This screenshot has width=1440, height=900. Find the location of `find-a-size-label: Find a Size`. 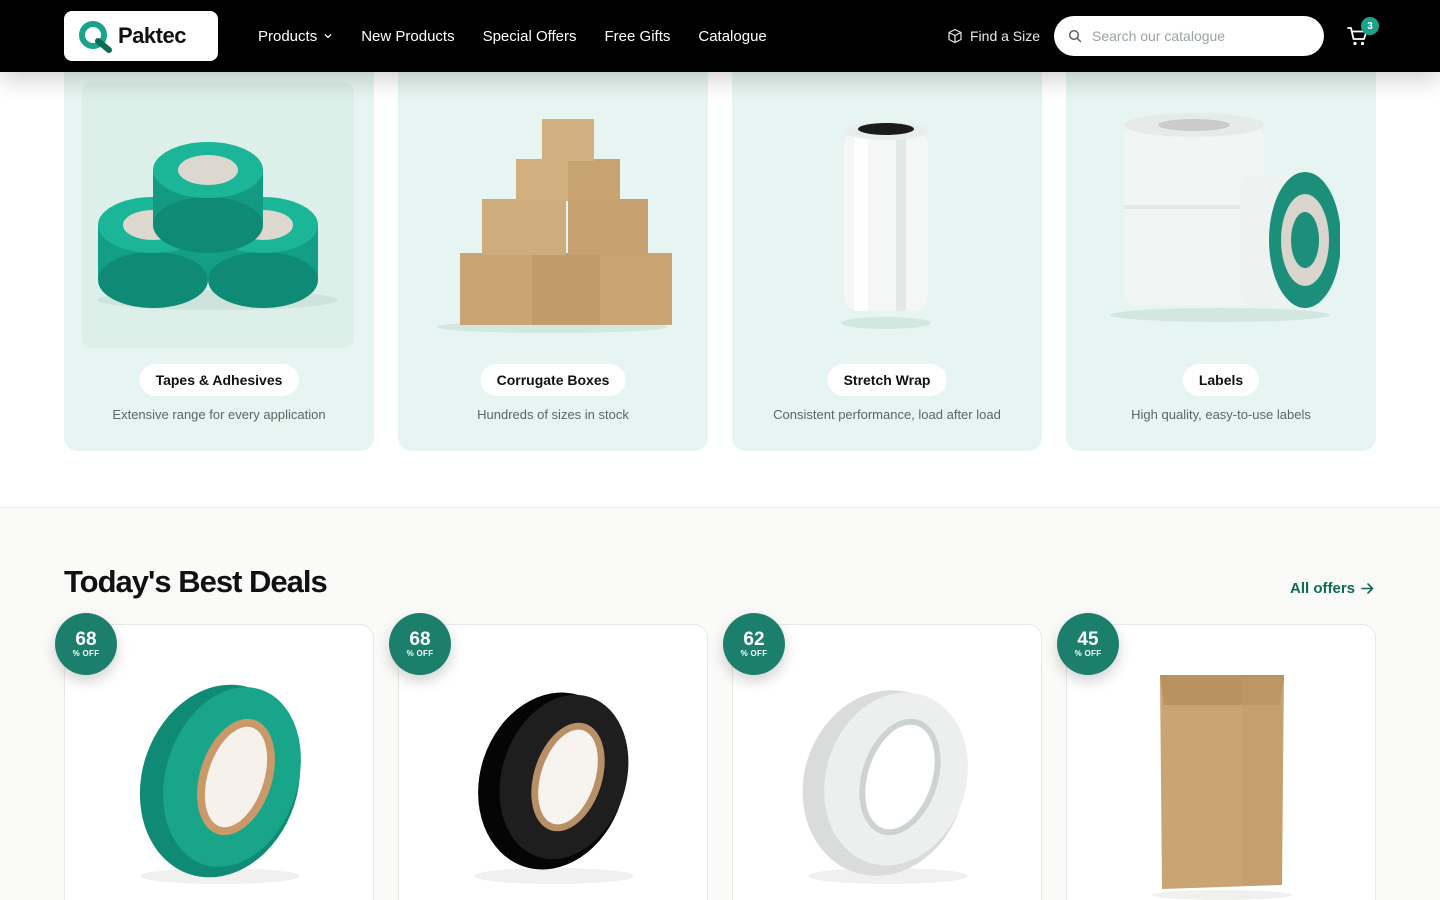

find-a-size-label: Find a Size is located at coordinates (1005, 36).